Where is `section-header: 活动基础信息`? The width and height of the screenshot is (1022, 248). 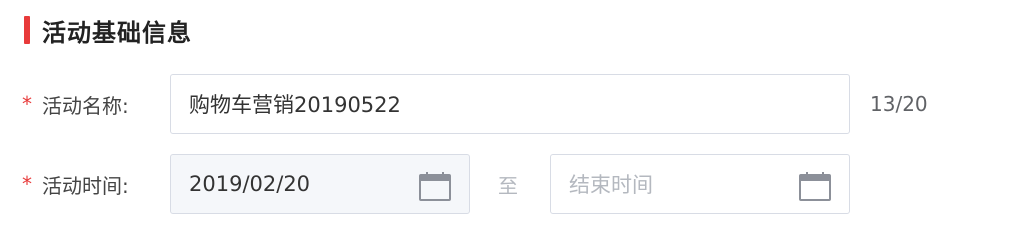
section-header: 活动基础信息 is located at coordinates (108, 30).